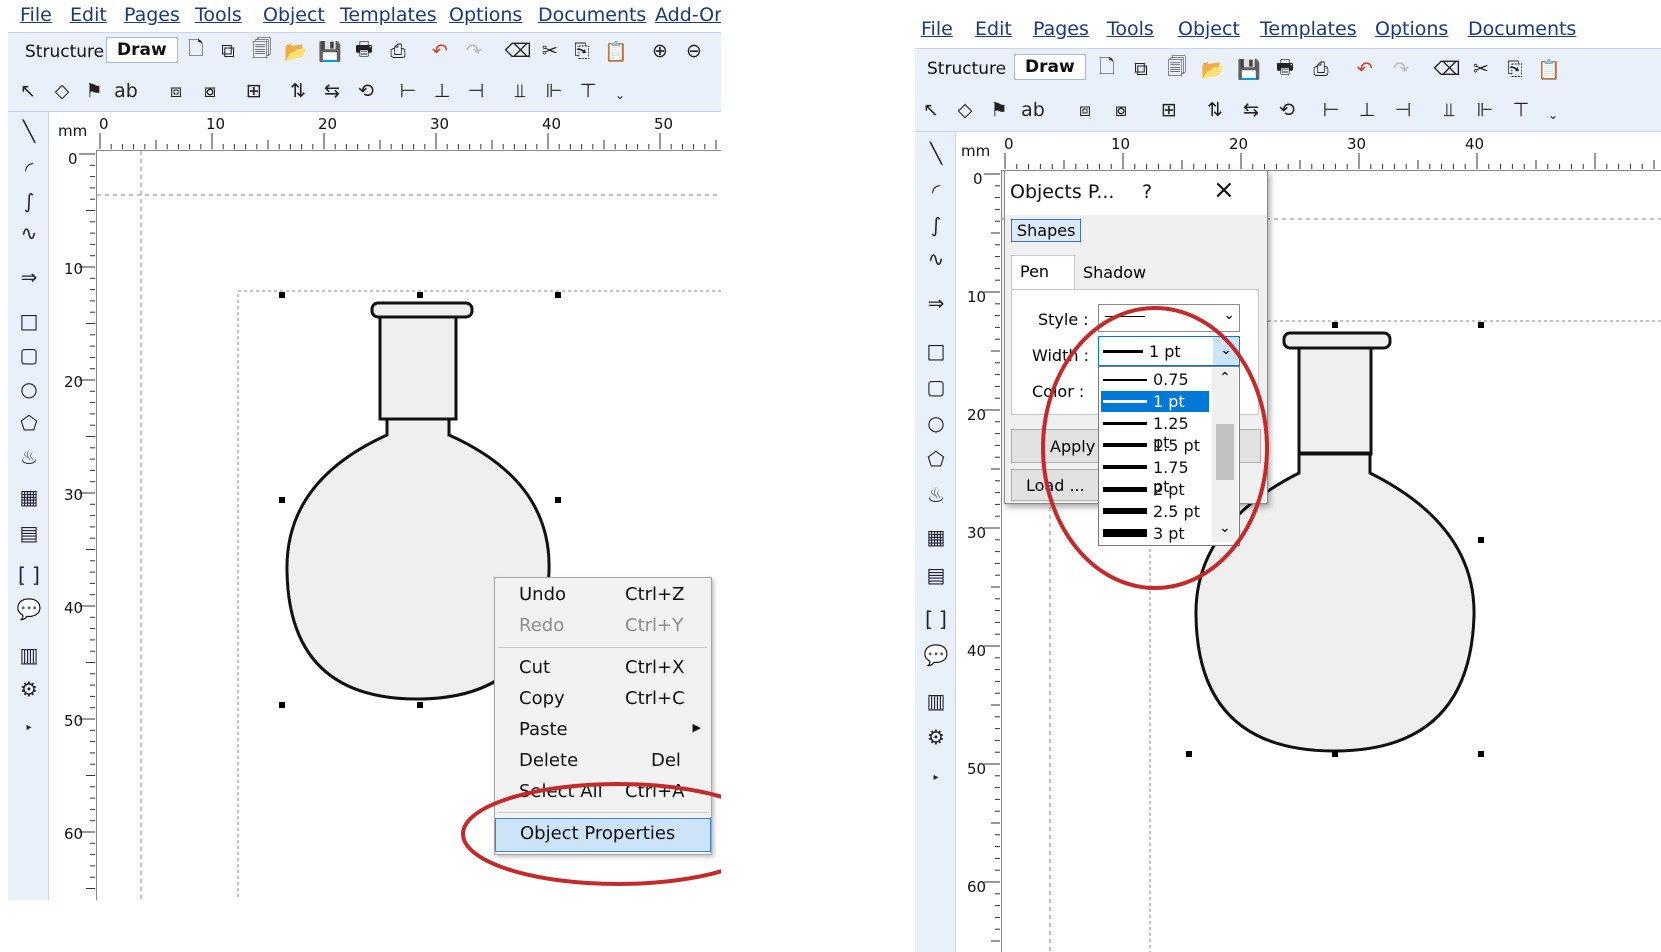 The height and width of the screenshot is (952, 1661). I want to click on ungroup-icon: ⧇, so click(1121, 110).